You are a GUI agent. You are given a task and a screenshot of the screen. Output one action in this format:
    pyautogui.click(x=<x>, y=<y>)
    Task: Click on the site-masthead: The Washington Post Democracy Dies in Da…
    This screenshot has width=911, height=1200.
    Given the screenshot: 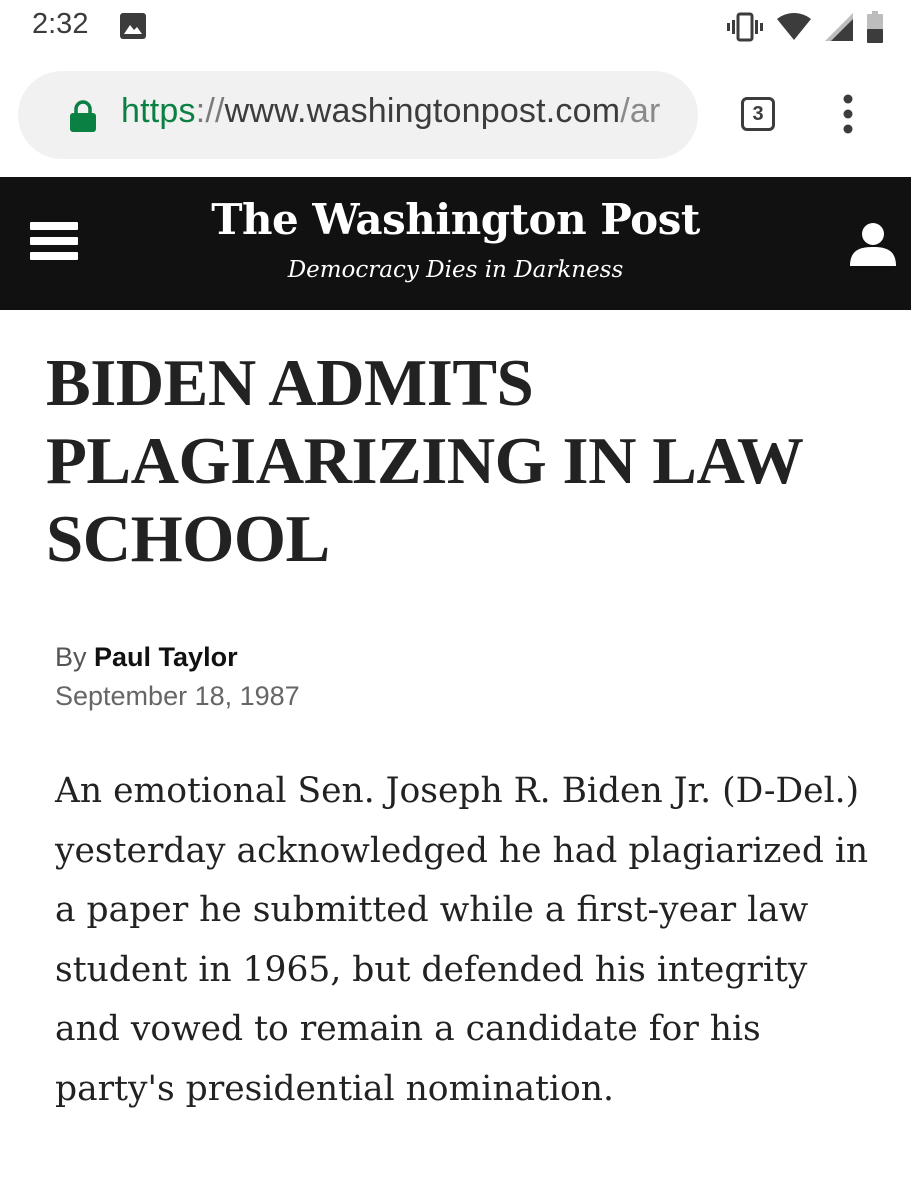 What is the action you would take?
    pyautogui.click(x=455, y=243)
    